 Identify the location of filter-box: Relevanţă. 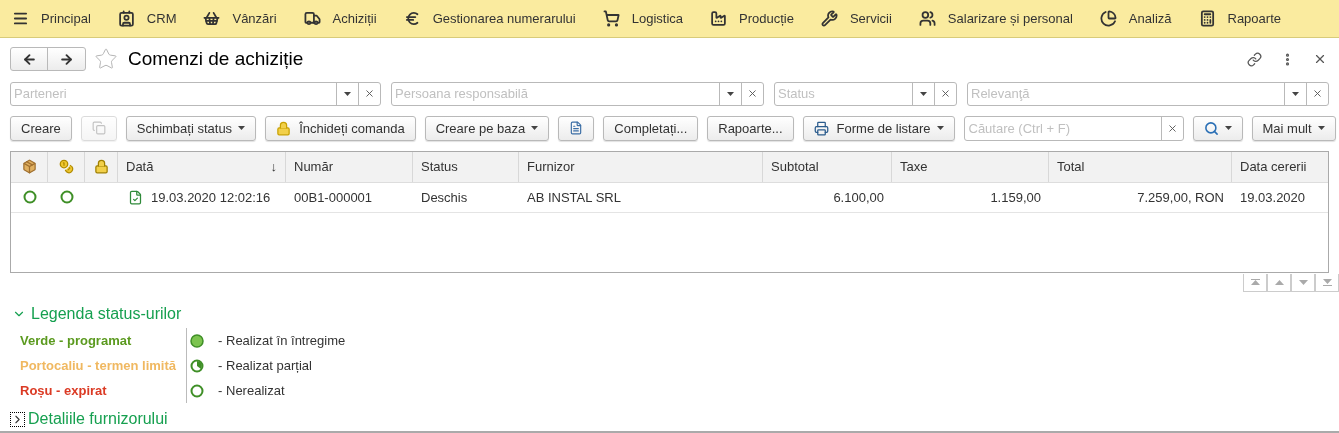
(1148, 93).